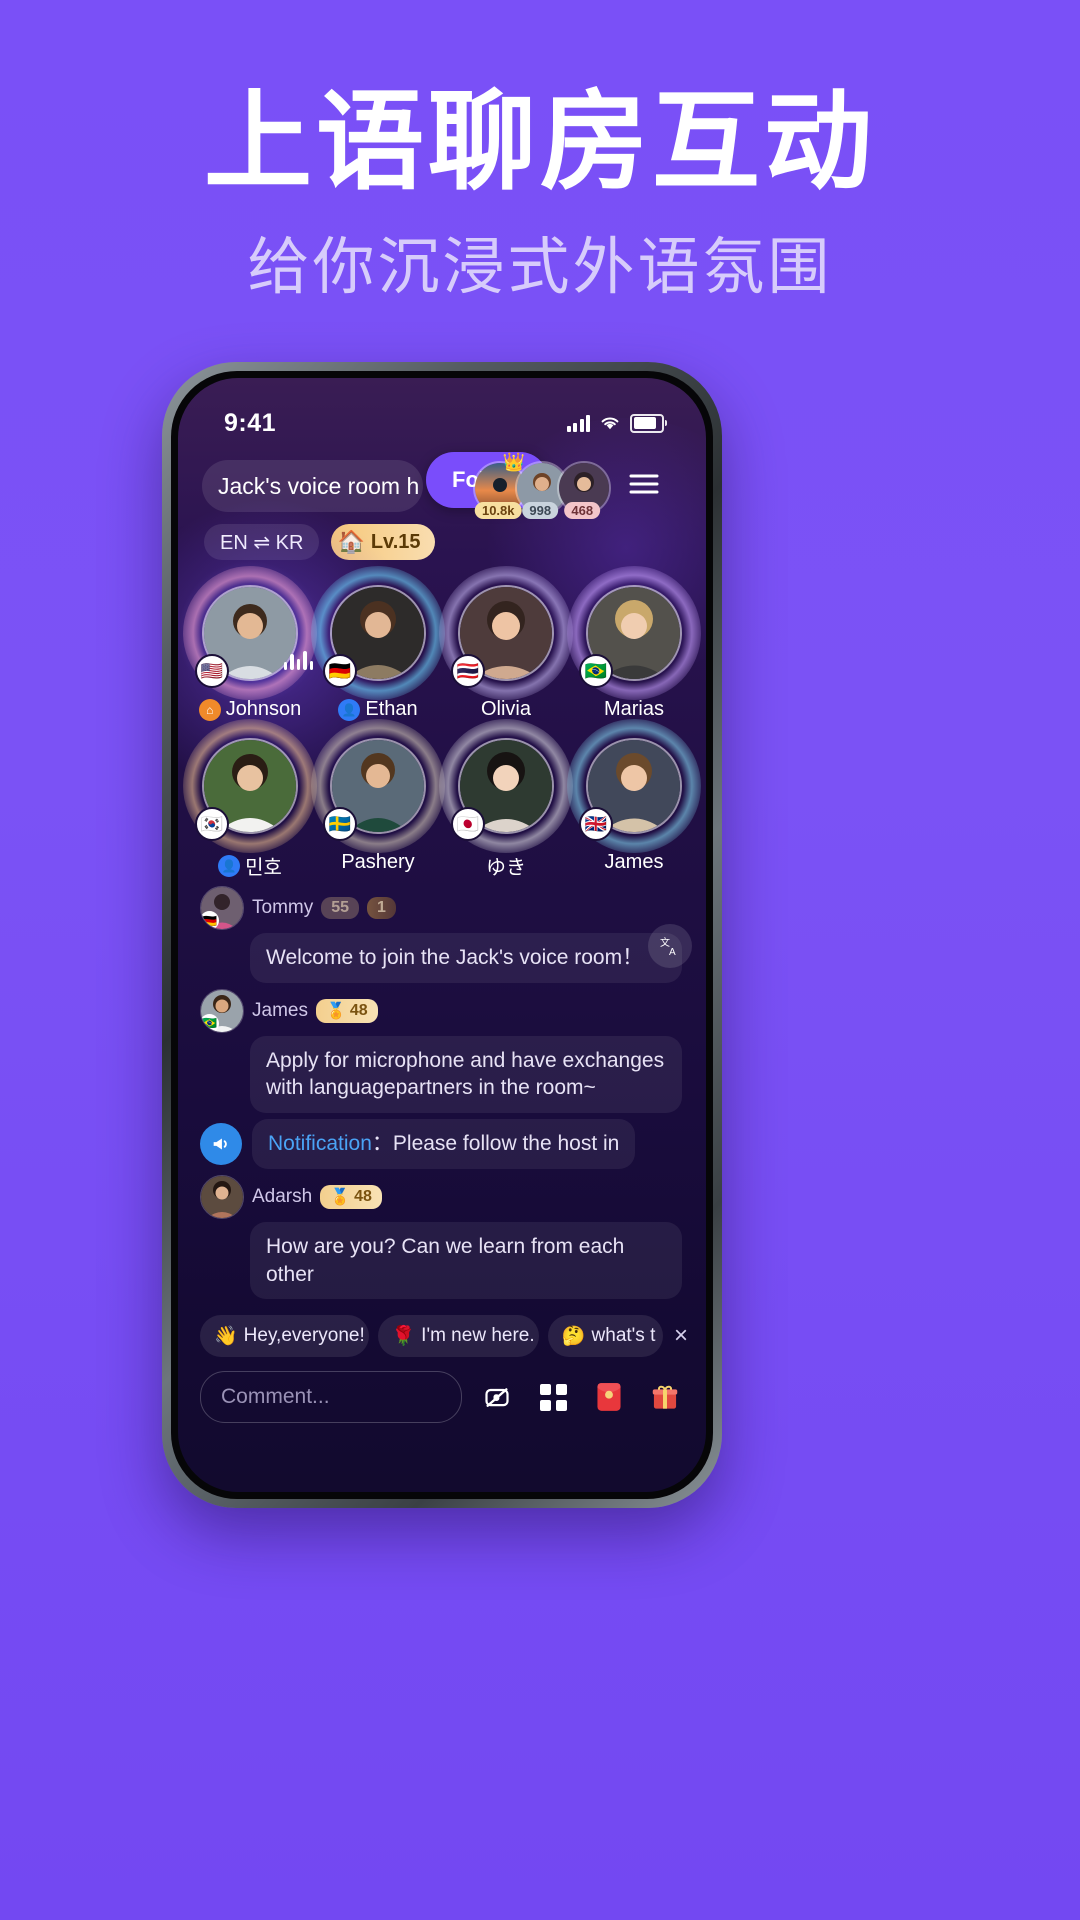 The height and width of the screenshot is (1920, 1080). What do you see at coordinates (209, 709) in the screenshot?
I see `host-badge-icon: ⌂` at bounding box center [209, 709].